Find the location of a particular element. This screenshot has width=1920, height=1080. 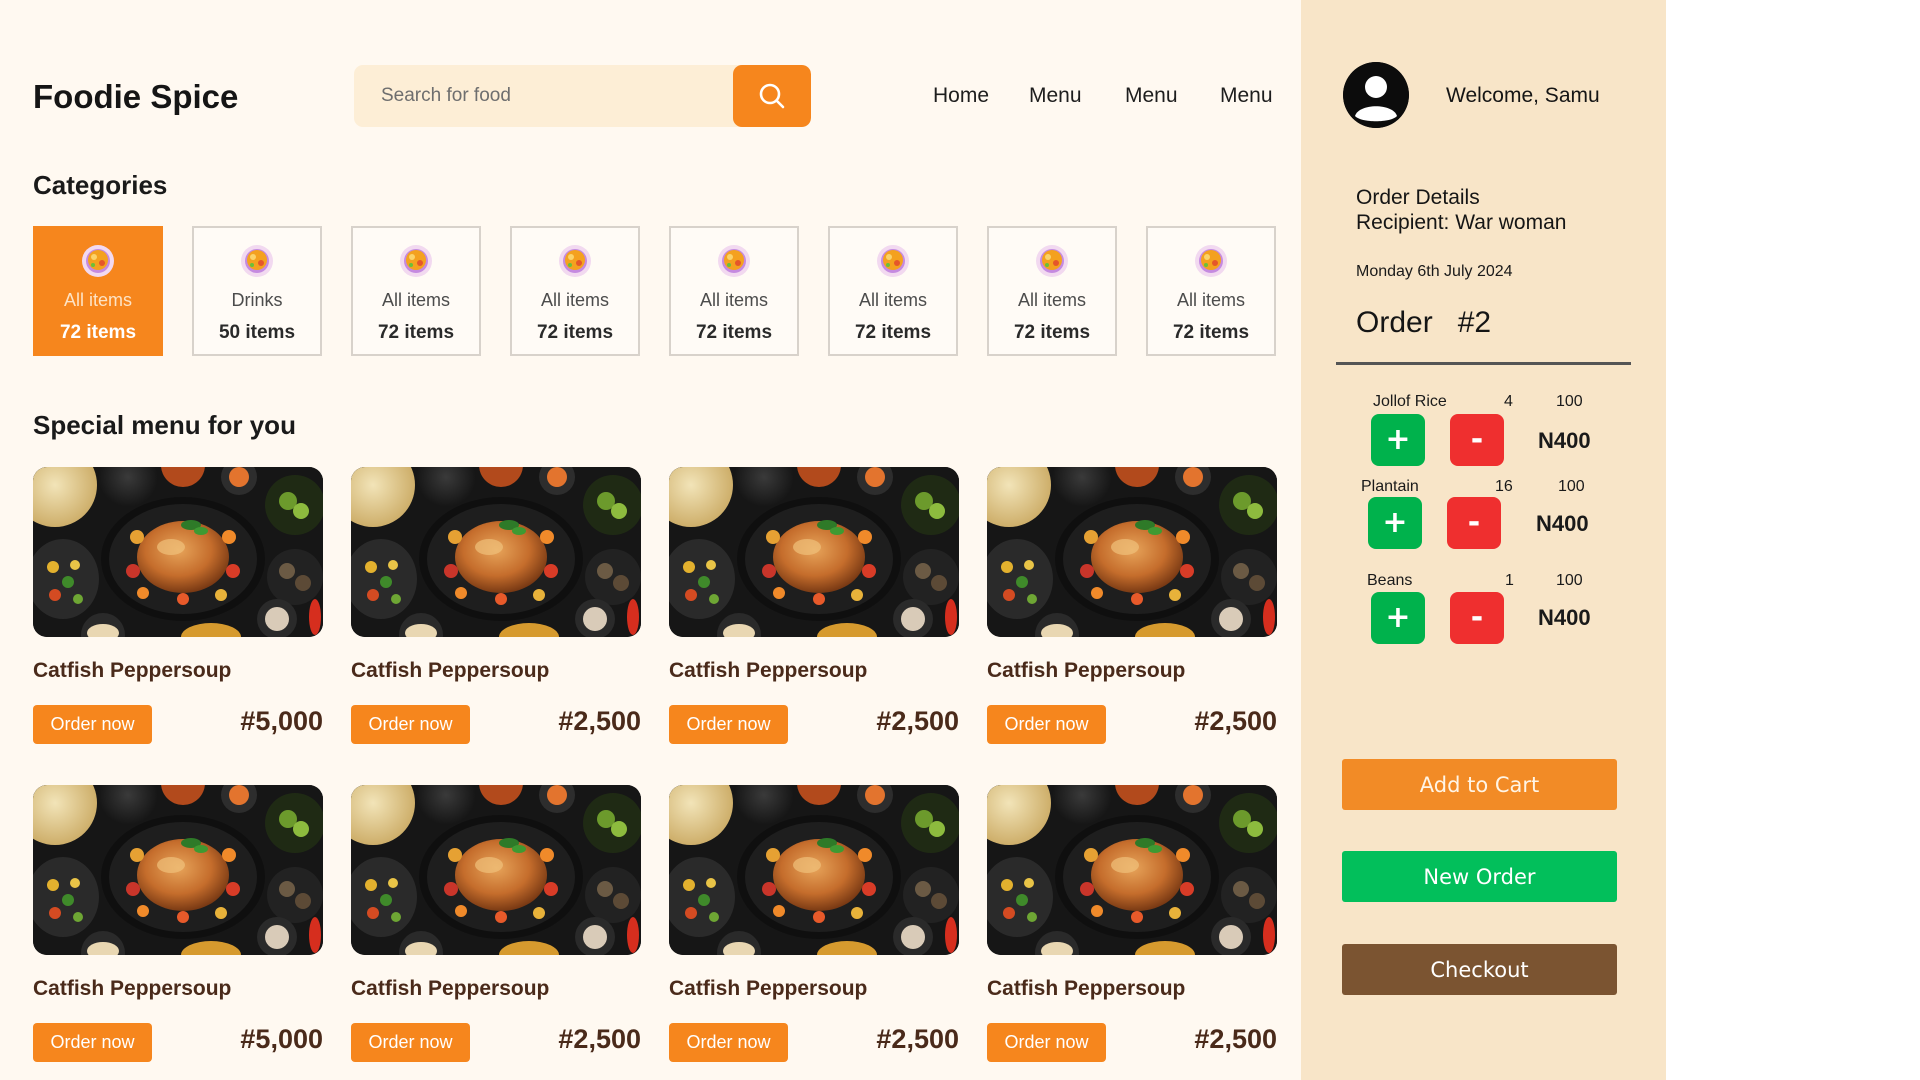

search-icon is located at coordinates (772, 96).